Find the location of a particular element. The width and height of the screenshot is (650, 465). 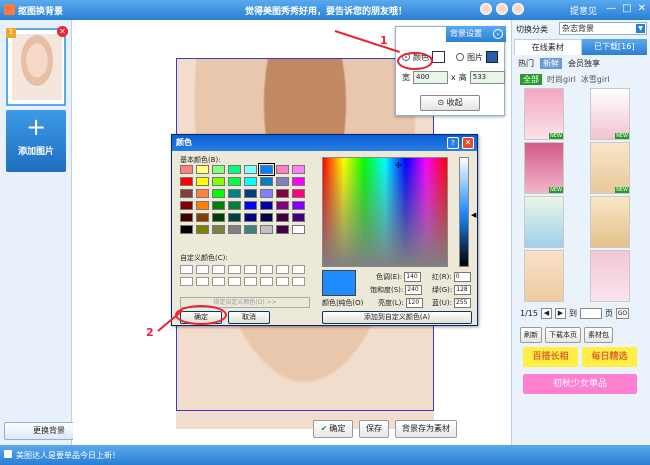

luminance-slider is located at coordinates (464, 212).